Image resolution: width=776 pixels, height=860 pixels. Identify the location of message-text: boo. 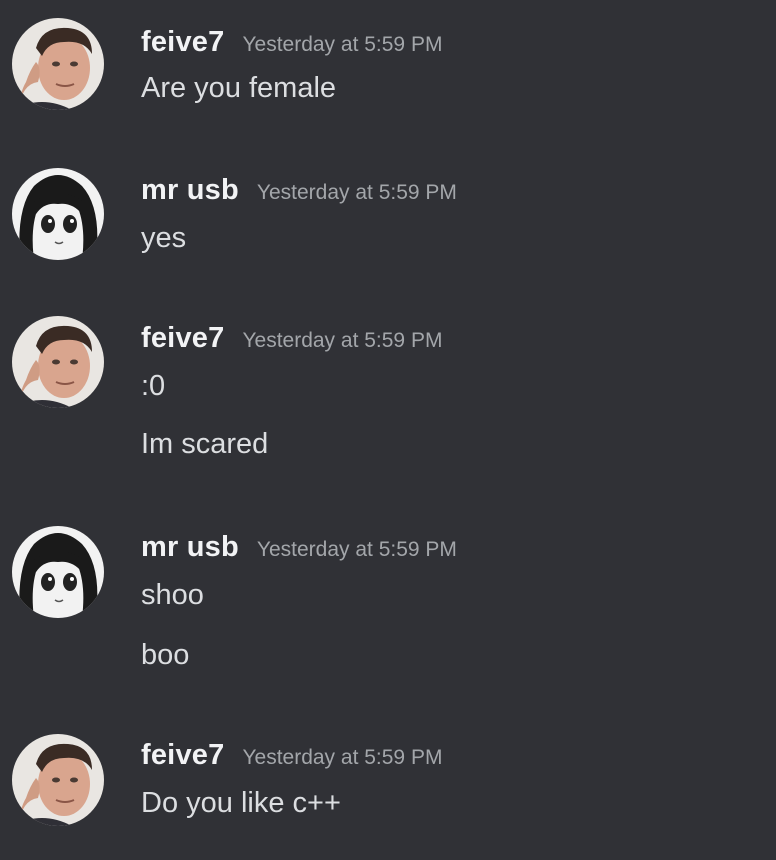
(165, 655).